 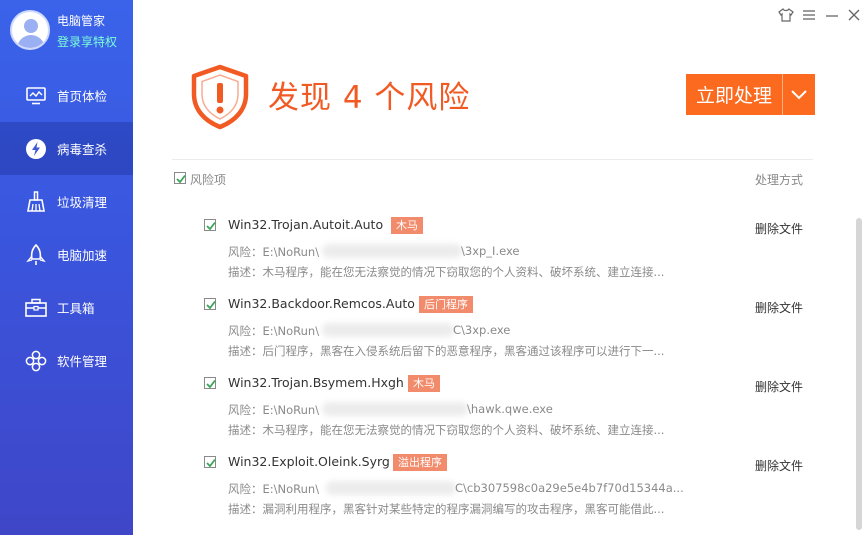 What do you see at coordinates (36, 96) in the screenshot?
I see `monitor-icon` at bounding box center [36, 96].